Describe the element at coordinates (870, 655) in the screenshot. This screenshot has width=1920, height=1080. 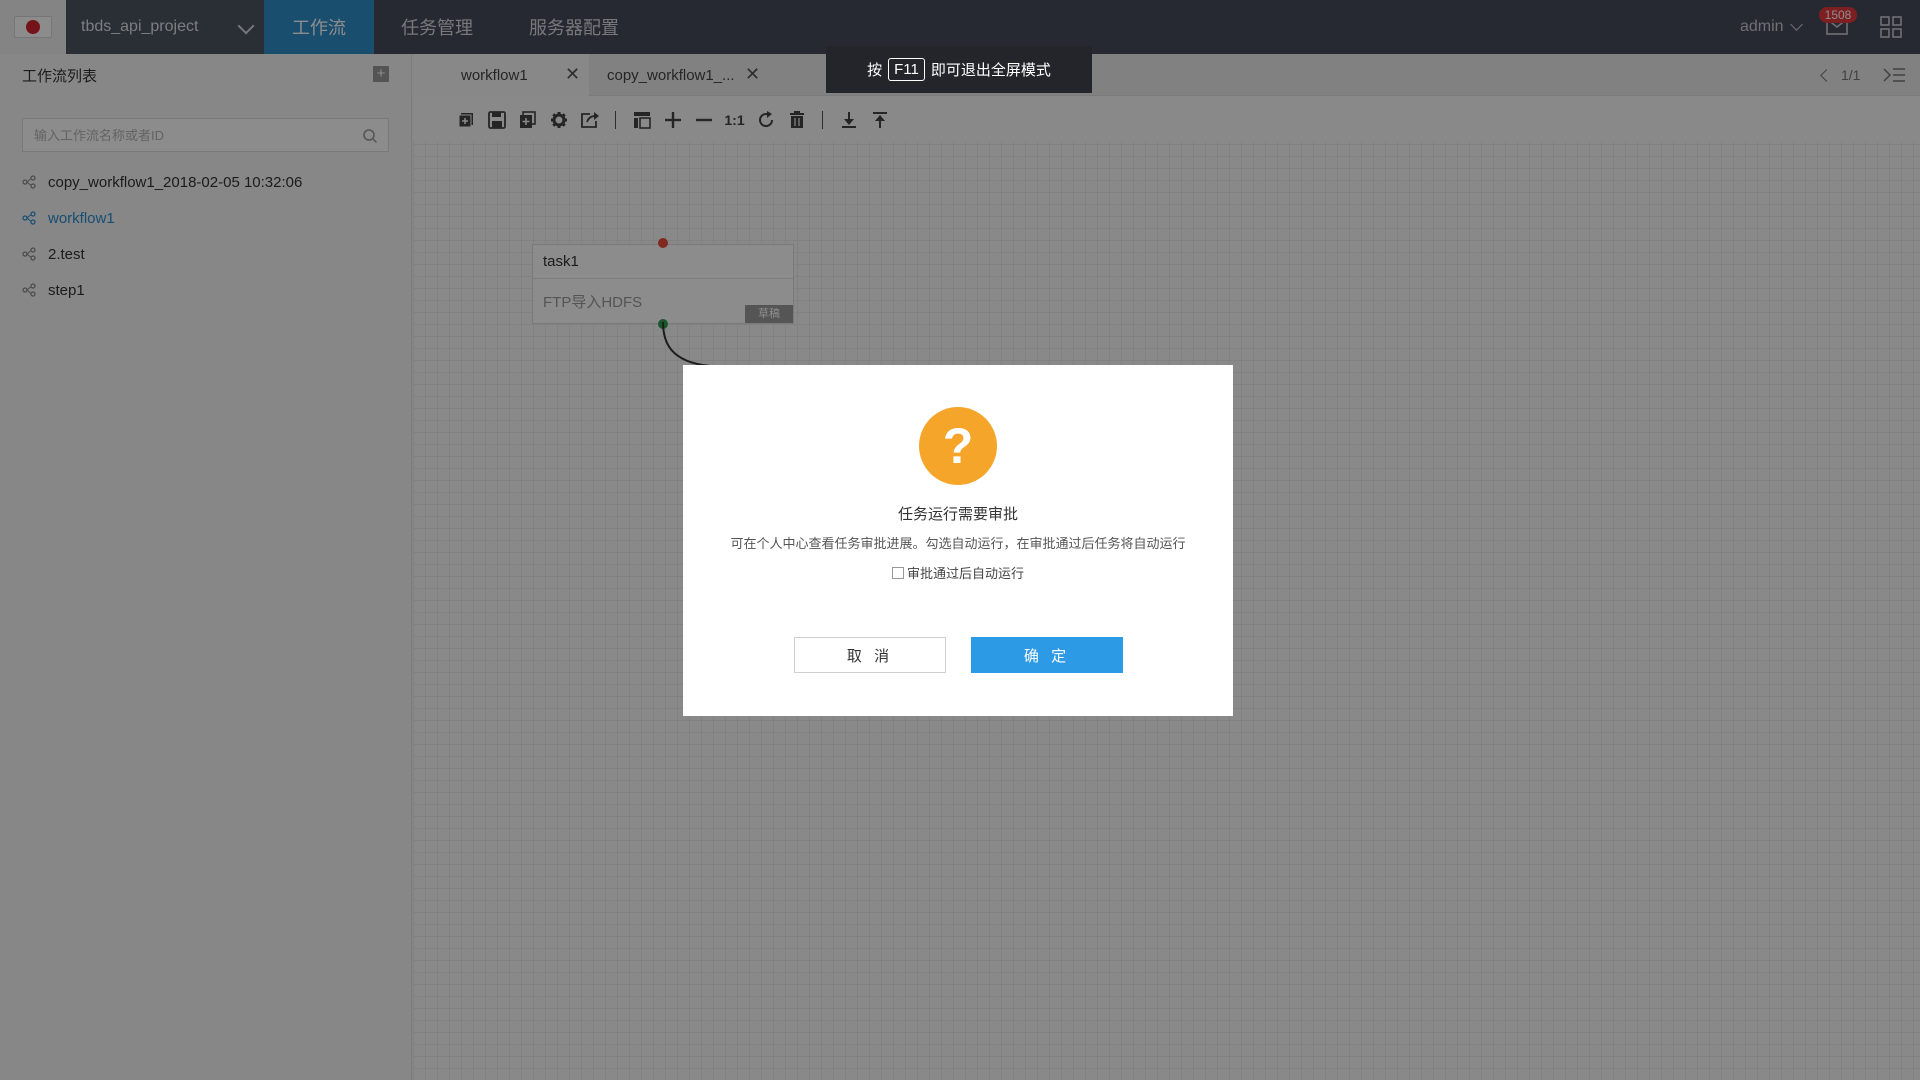
I see `cancel-button: 取 消` at that location.